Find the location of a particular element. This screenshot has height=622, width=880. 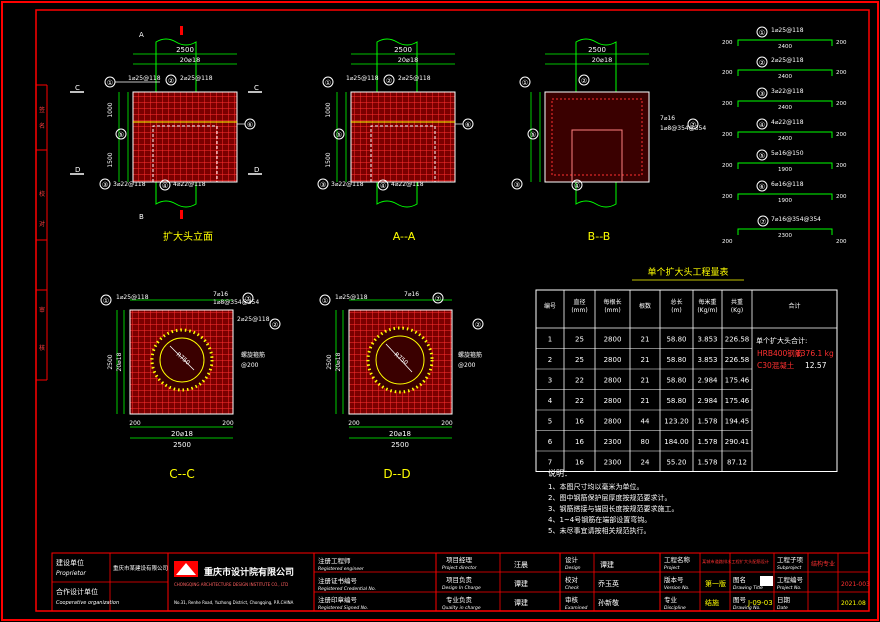

table-cell: 3.853 is located at coordinates (707, 339).